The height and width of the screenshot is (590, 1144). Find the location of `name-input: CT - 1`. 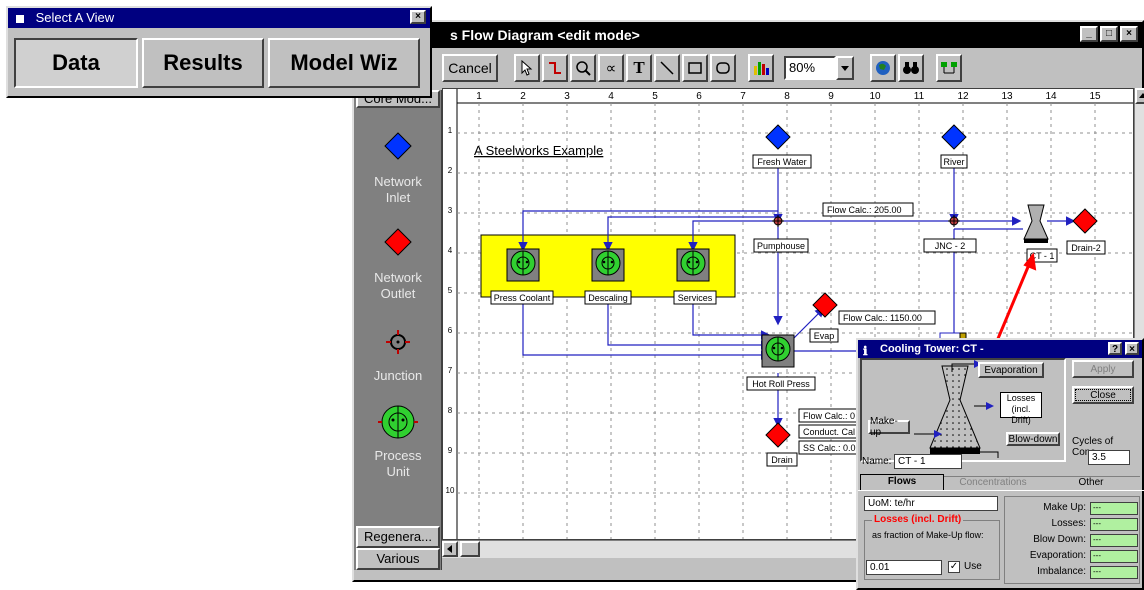

name-input: CT - 1 is located at coordinates (928, 461).